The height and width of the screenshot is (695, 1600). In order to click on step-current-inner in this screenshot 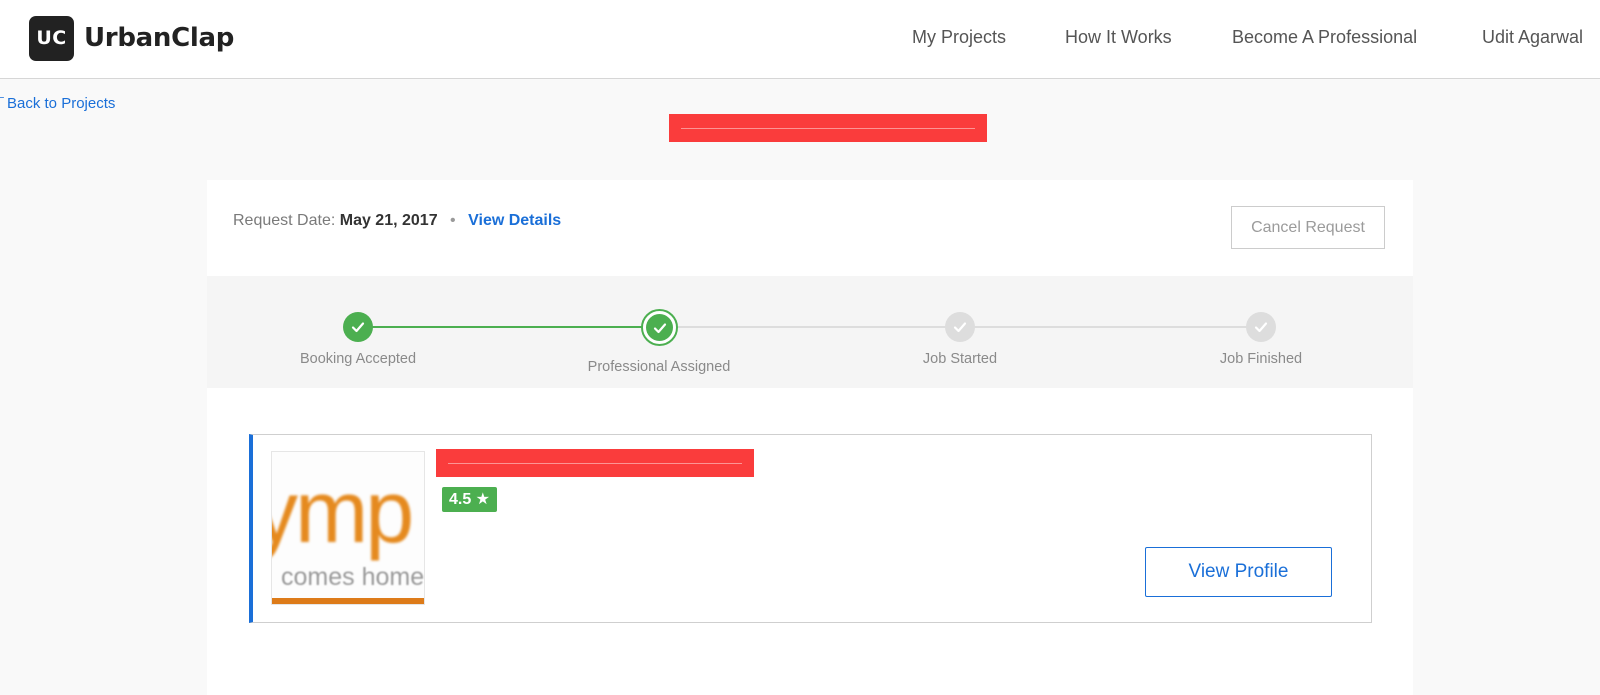, I will do `click(659, 327)`.